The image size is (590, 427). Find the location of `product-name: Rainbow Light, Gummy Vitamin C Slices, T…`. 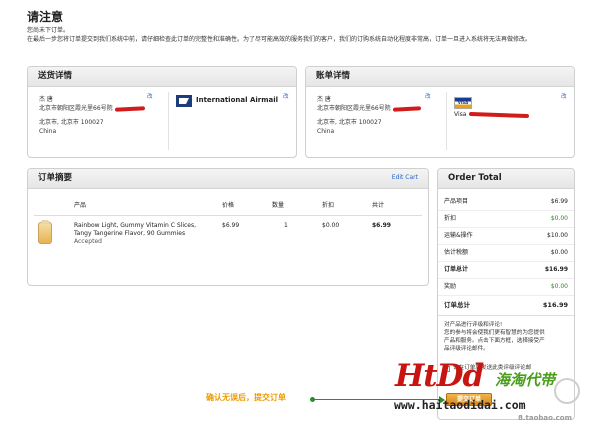

product-name: Rainbow Light, Gummy Vitamin C Slices, T… is located at coordinates (144, 230).